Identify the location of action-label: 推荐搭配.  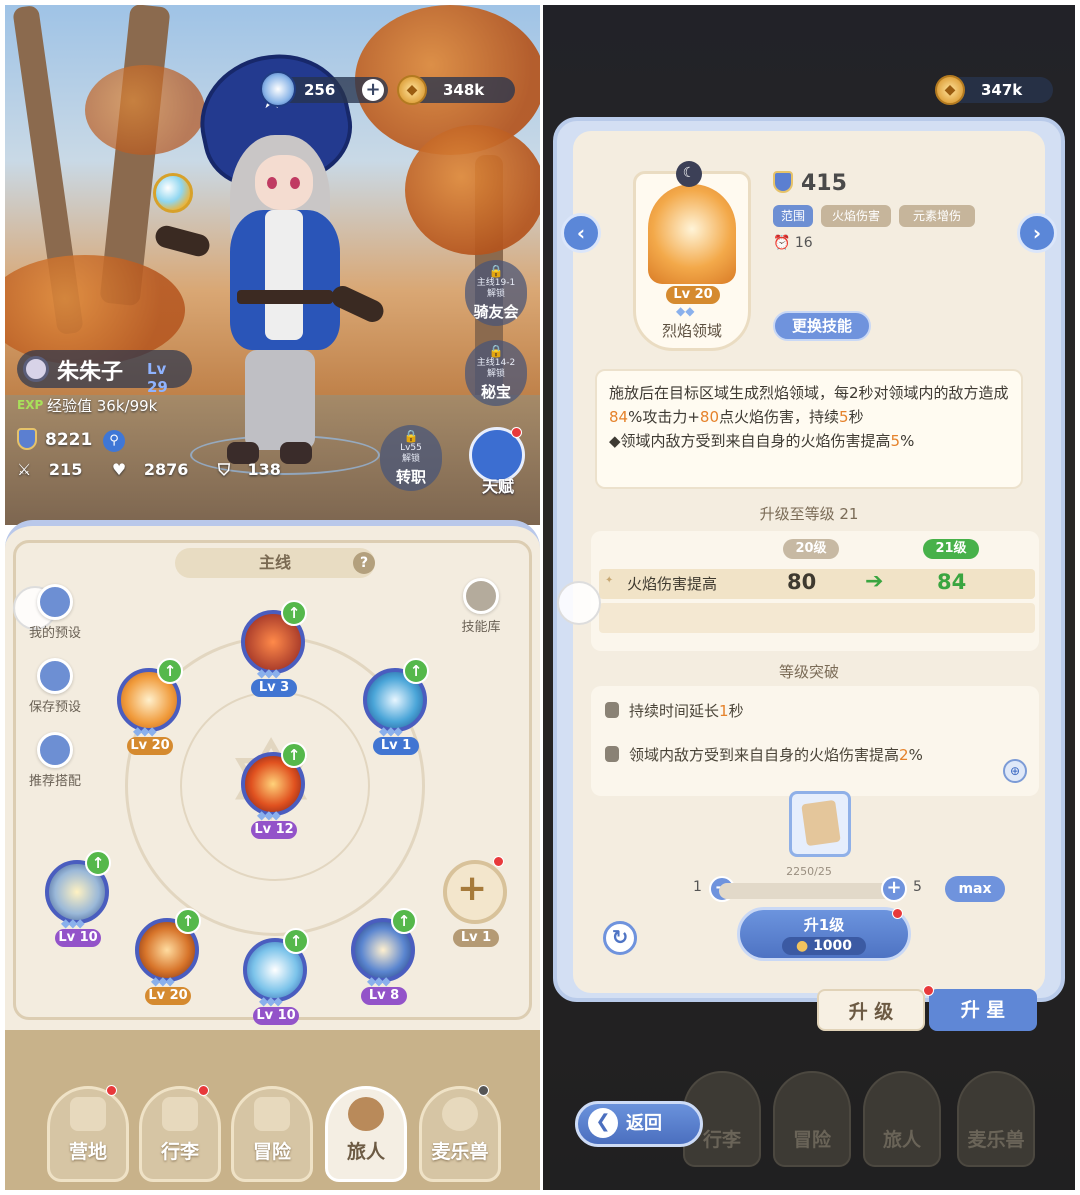
(54, 781).